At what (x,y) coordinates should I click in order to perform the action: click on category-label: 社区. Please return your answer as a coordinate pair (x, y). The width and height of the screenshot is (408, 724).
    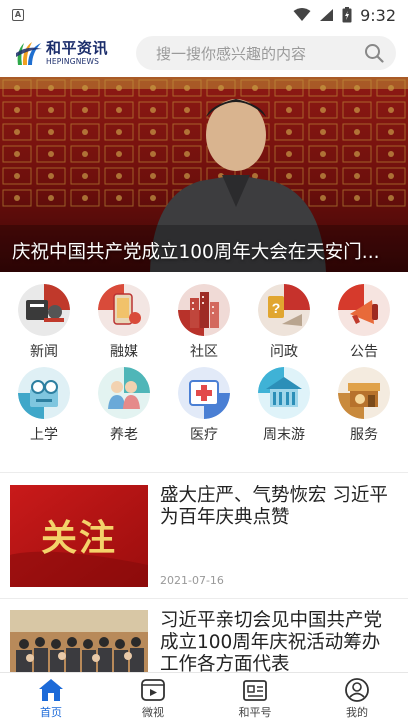
    Looking at the image, I should click on (204, 352).